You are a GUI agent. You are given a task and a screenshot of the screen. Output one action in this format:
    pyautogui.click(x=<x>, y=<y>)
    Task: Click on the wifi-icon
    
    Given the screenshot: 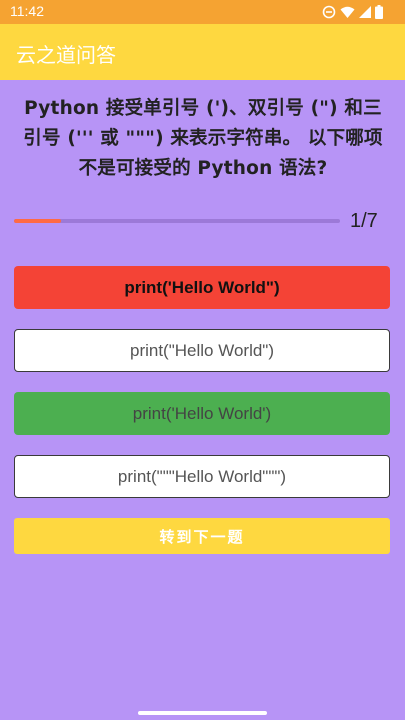 What is the action you would take?
    pyautogui.click(x=347, y=12)
    